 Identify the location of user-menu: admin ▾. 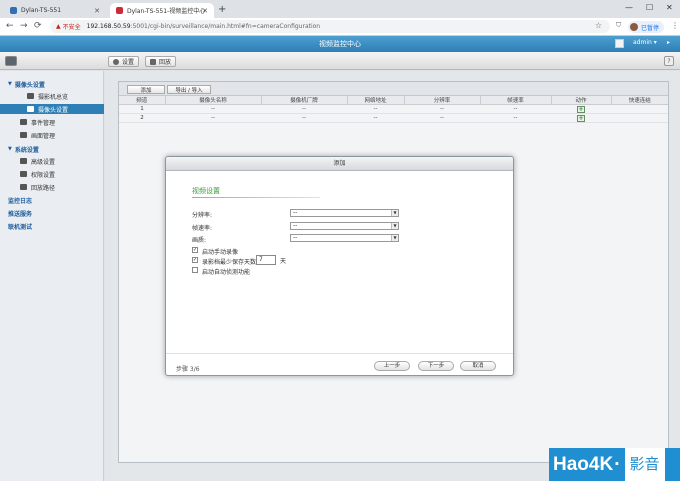
(645, 42).